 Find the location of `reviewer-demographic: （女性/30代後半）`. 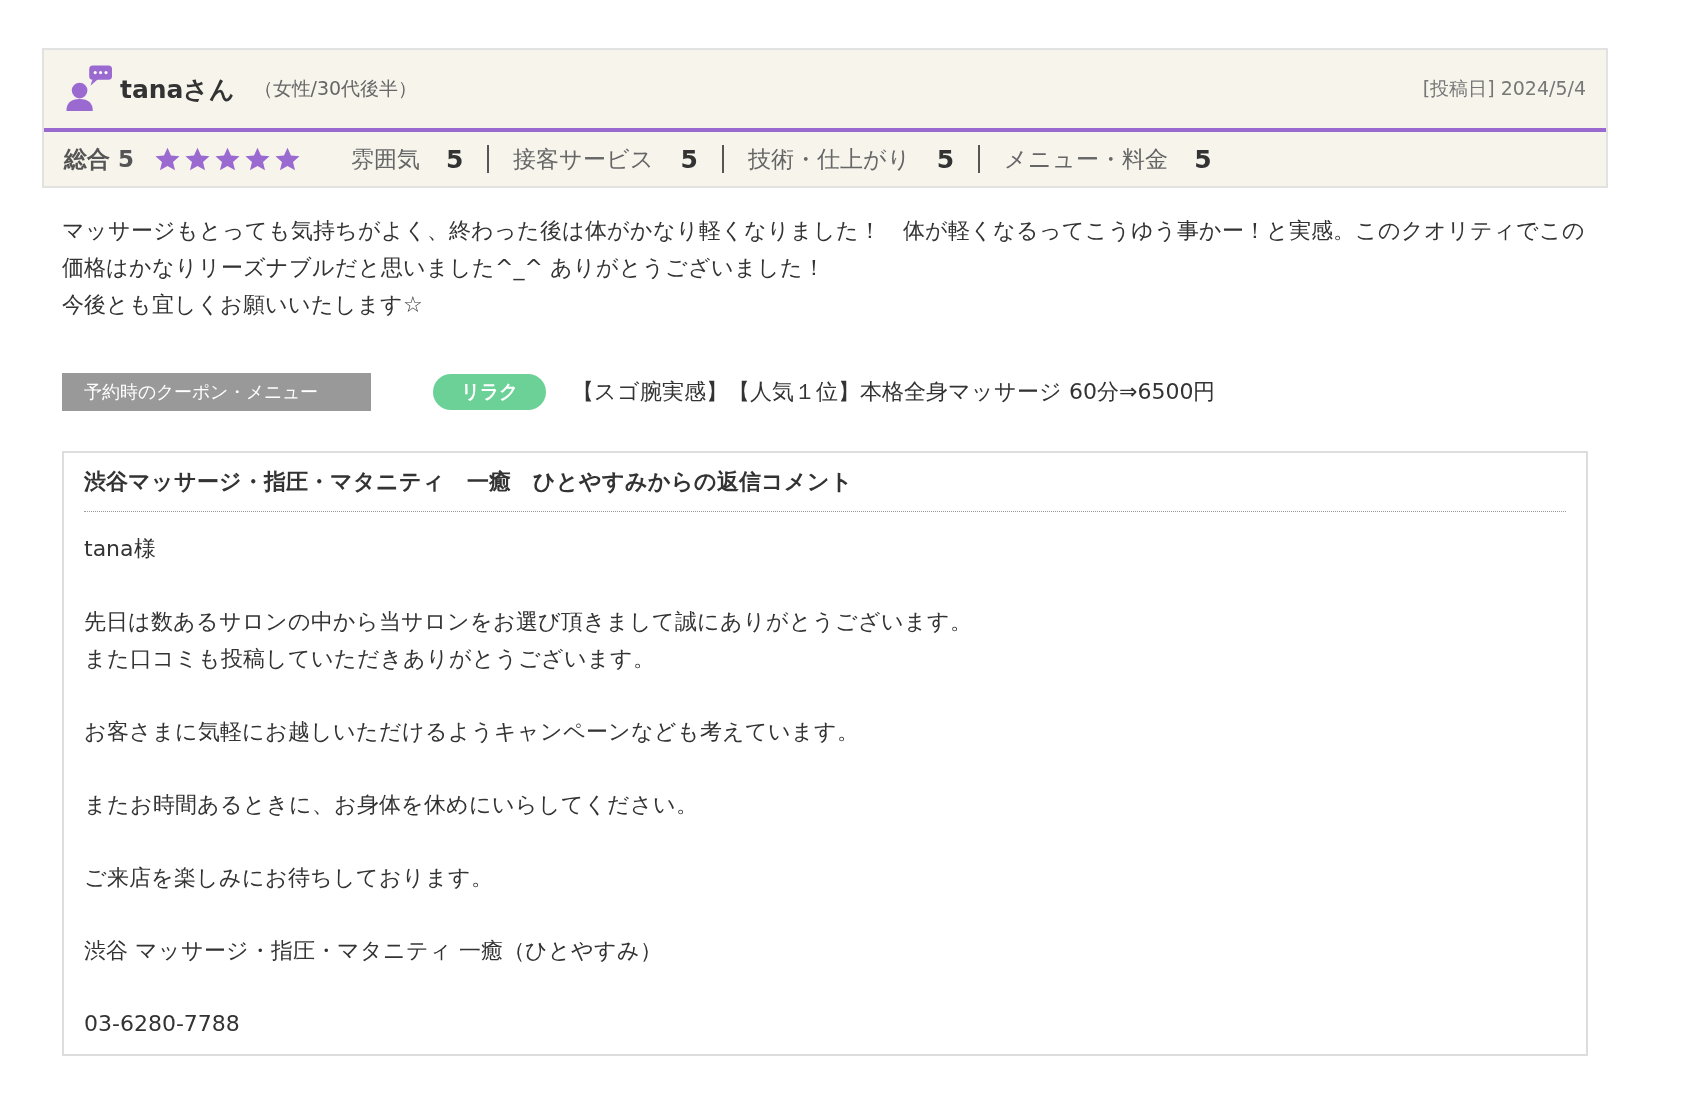

reviewer-demographic: （女性/30代後半） is located at coordinates (335, 88).